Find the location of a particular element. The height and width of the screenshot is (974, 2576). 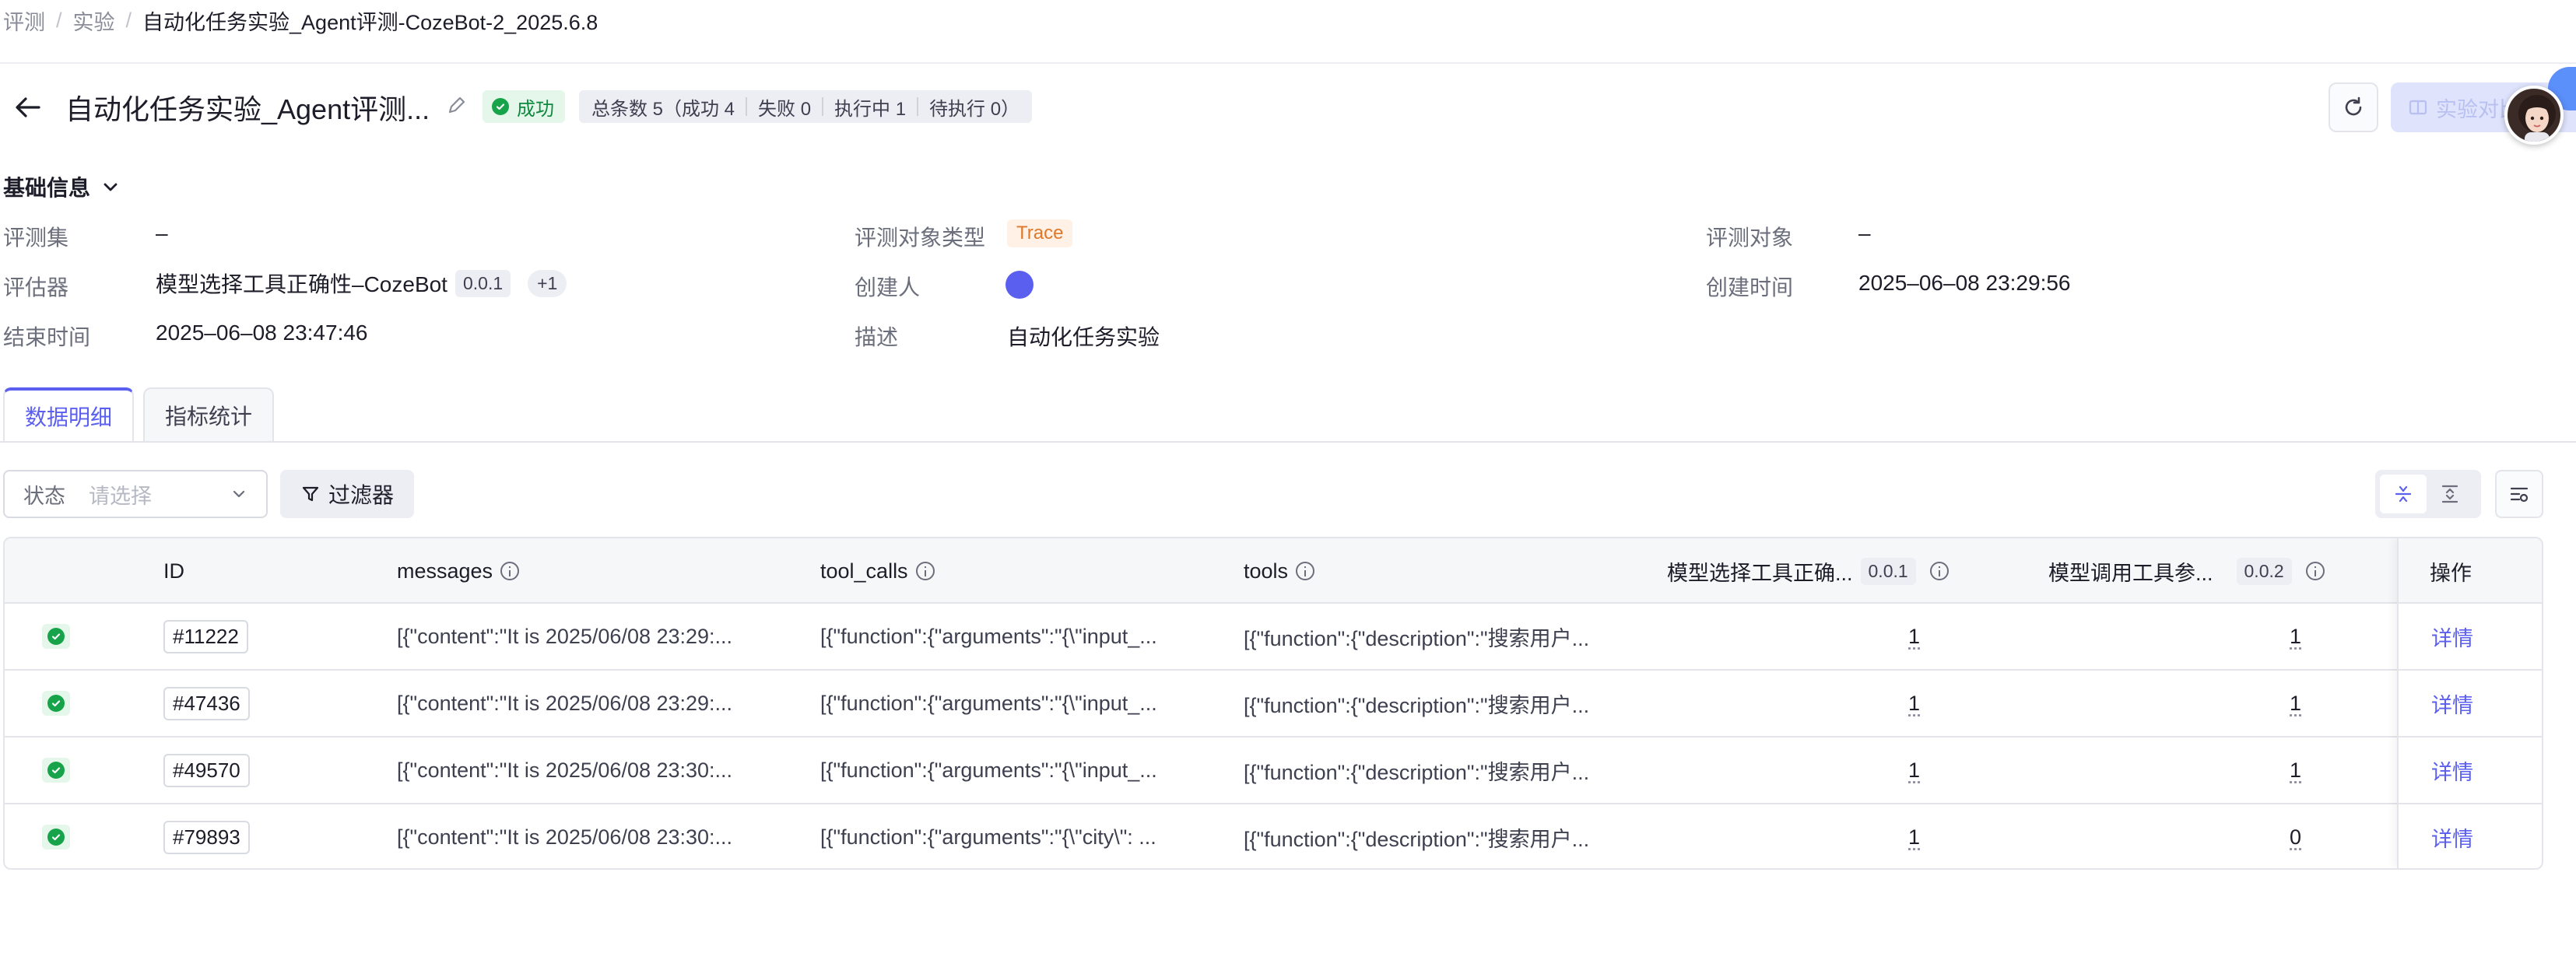

row-status is located at coordinates (56, 703).